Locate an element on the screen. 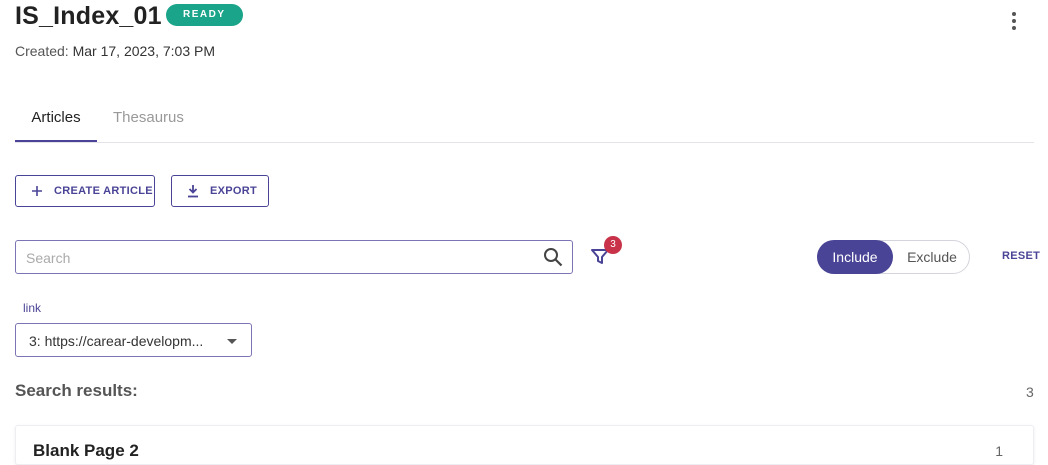 The height and width of the screenshot is (465, 1048). result-number: 1 is located at coordinates (999, 451).